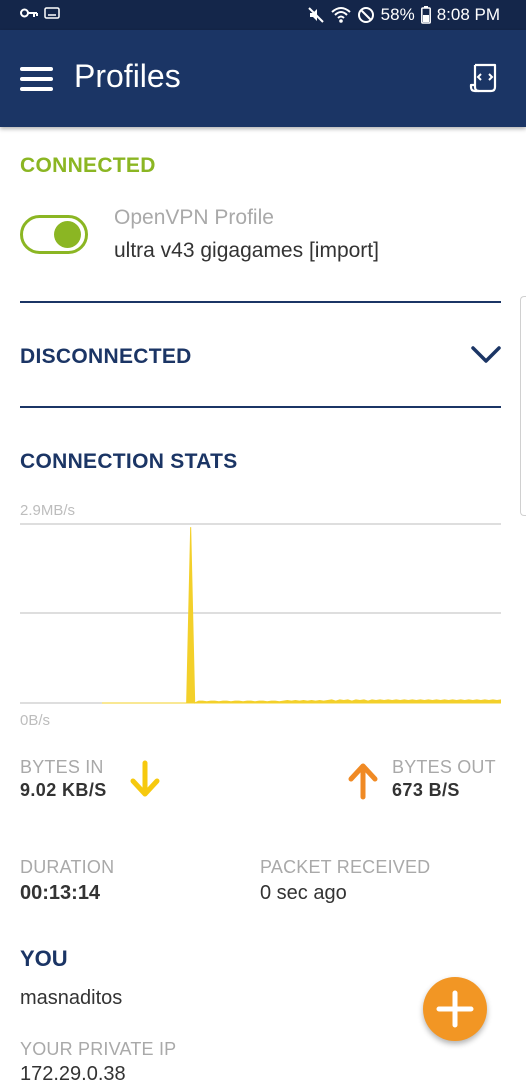  Describe the element at coordinates (129, 461) in the screenshot. I see `connection-stats-heading: CONNECTION STATS` at that location.